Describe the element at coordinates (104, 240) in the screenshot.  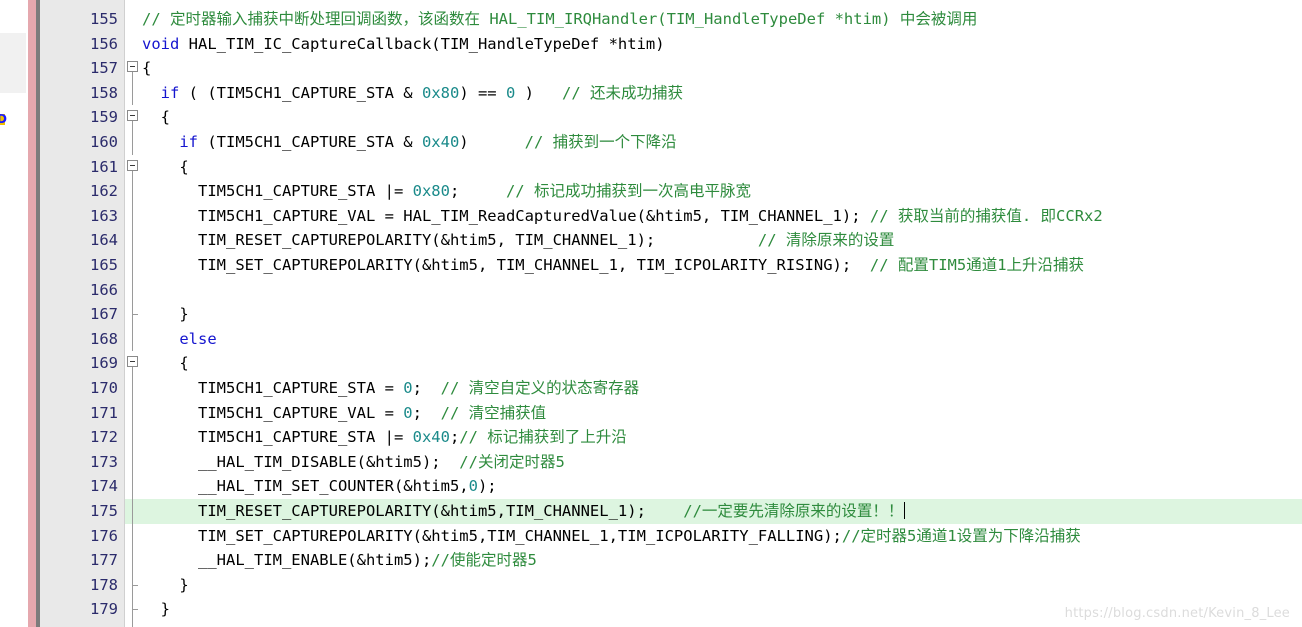
I see `line-number: 164` at that location.